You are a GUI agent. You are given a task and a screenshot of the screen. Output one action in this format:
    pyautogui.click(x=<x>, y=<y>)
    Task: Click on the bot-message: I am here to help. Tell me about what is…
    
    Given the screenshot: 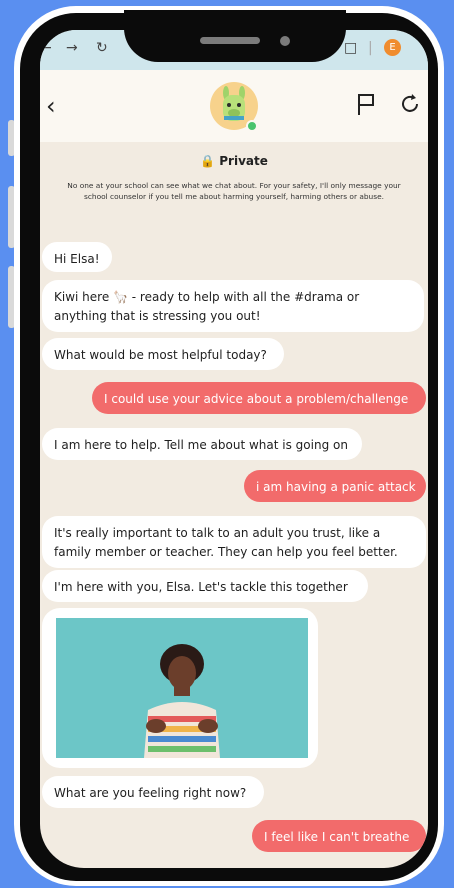 What is the action you would take?
    pyautogui.click(x=202, y=444)
    